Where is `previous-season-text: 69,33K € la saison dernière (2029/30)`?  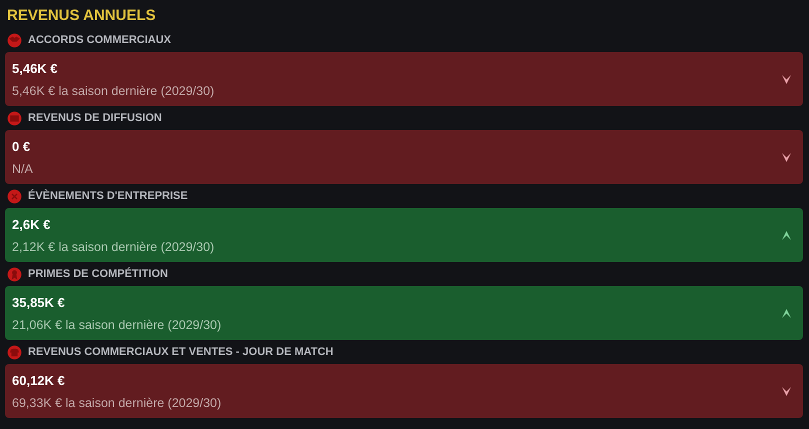 previous-season-text: 69,33K € la saison dernière (2029/30) is located at coordinates (117, 403).